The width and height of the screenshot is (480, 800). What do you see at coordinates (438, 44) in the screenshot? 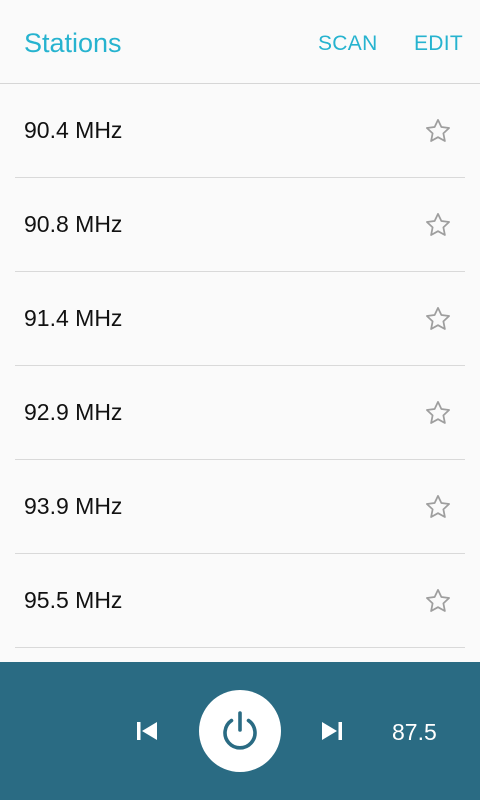
I see `edit-button: EDIT` at bounding box center [438, 44].